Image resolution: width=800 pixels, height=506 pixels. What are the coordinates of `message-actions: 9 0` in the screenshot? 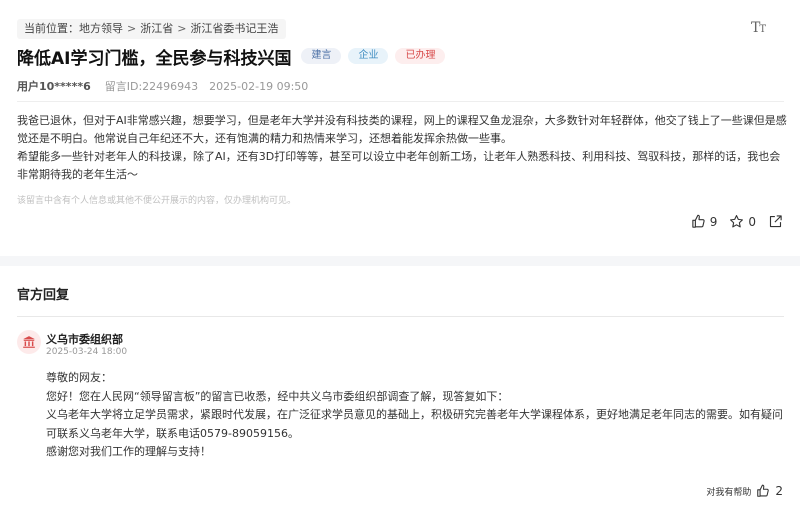 It's located at (731, 221).